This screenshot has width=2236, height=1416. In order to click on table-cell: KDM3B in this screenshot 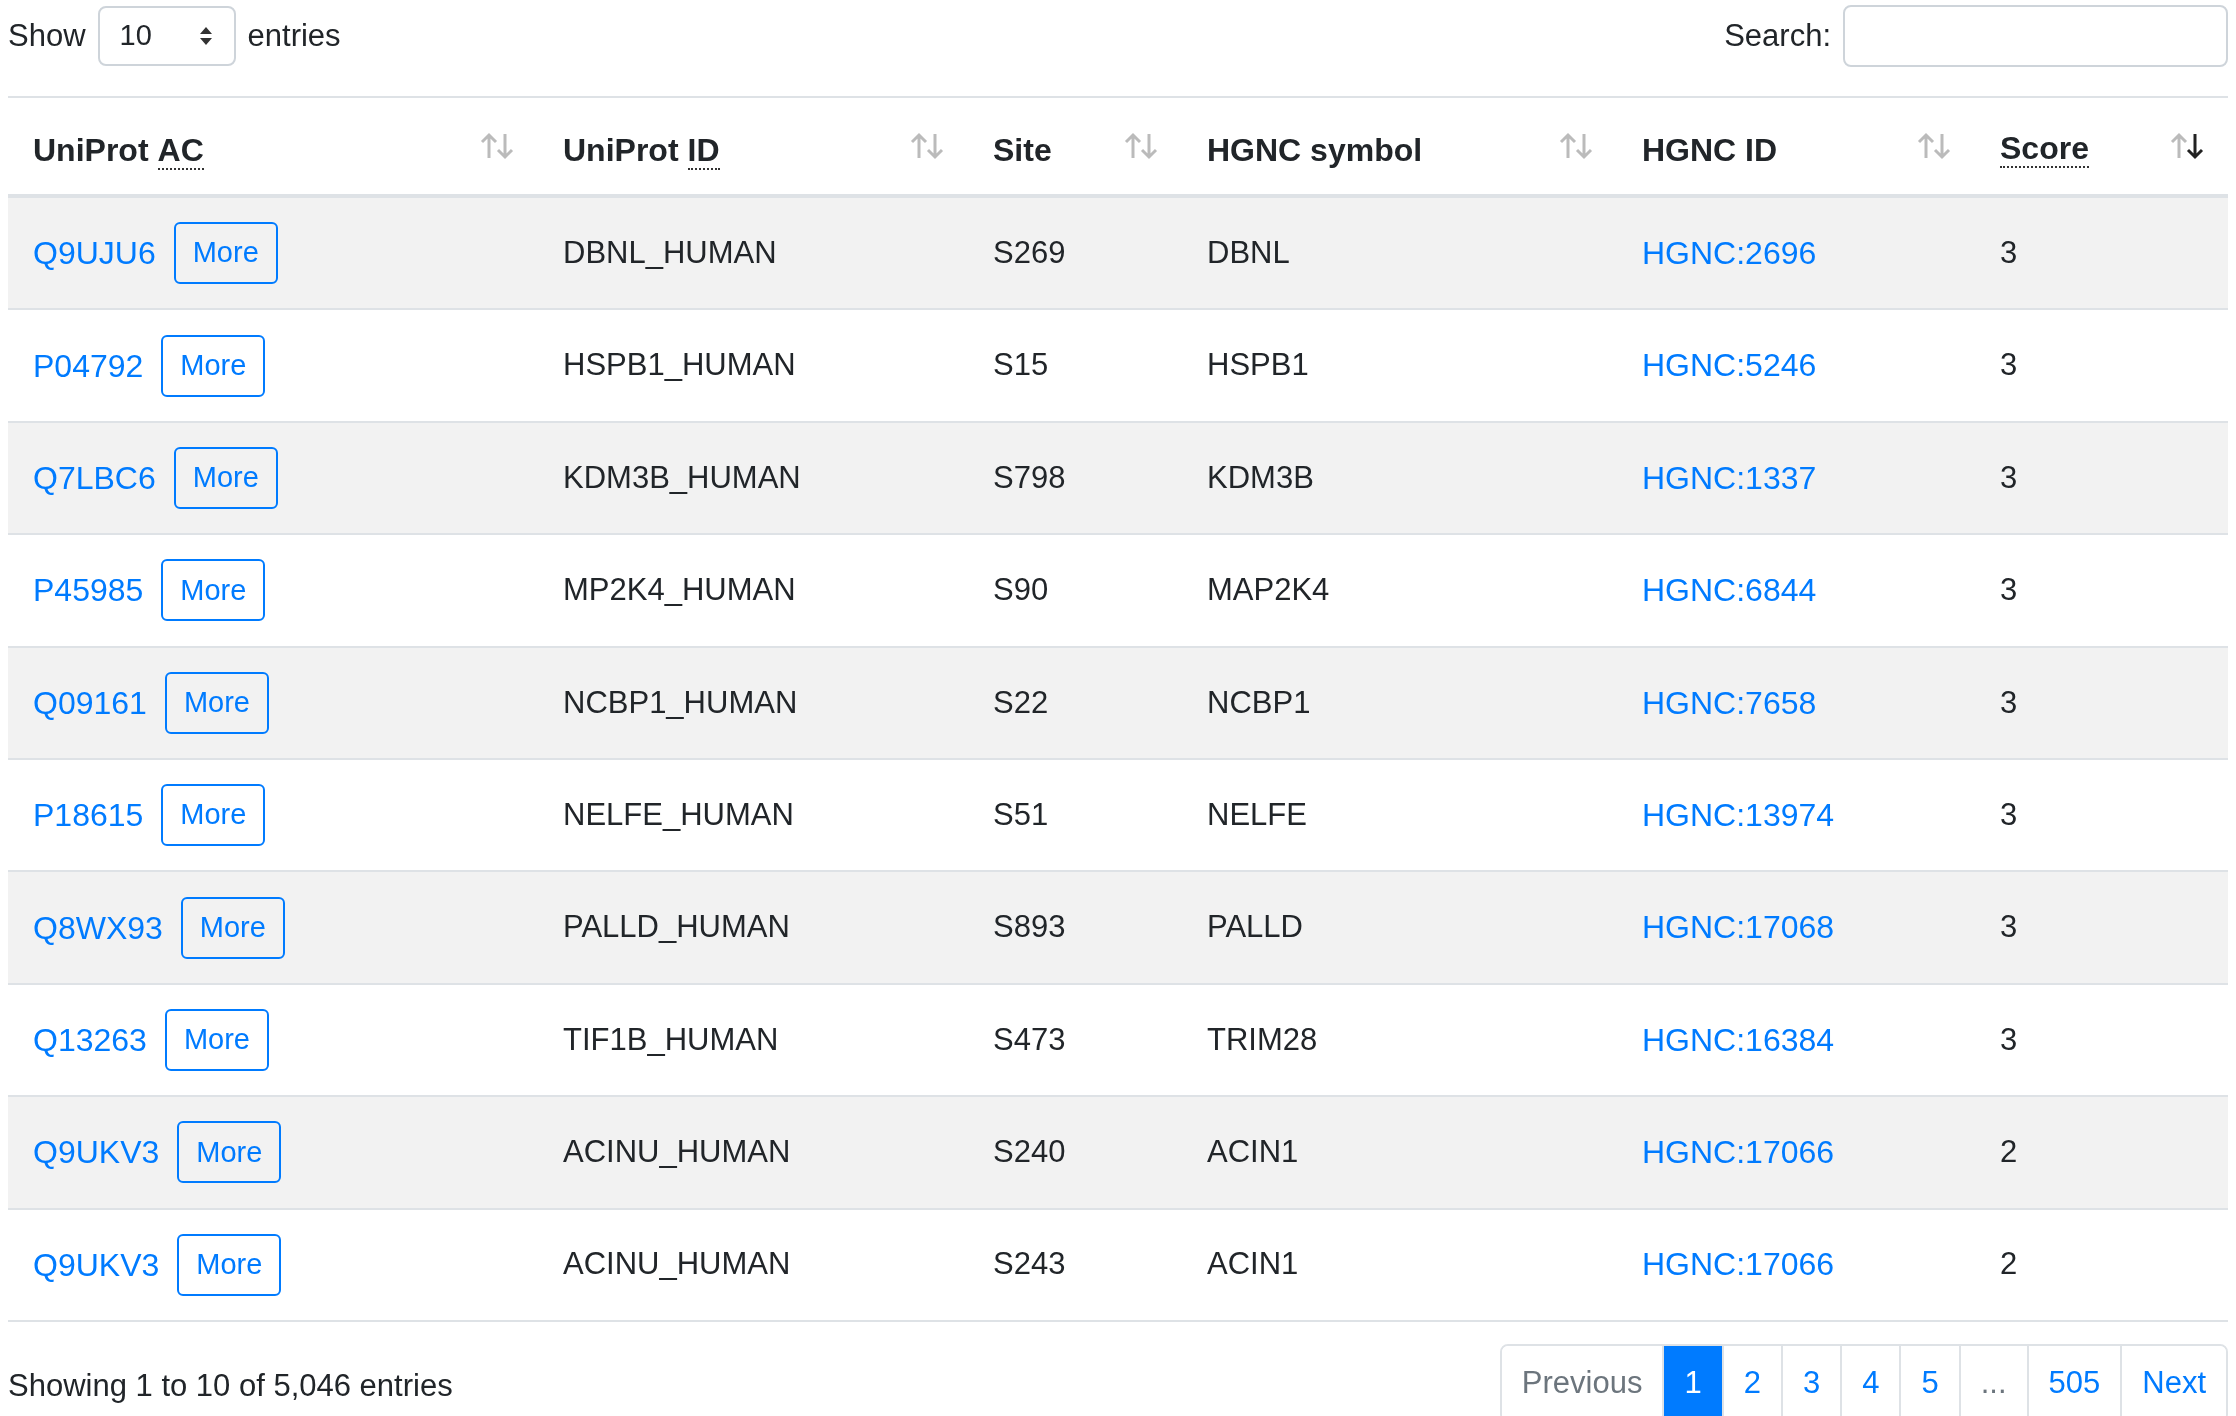, I will do `click(1260, 477)`.